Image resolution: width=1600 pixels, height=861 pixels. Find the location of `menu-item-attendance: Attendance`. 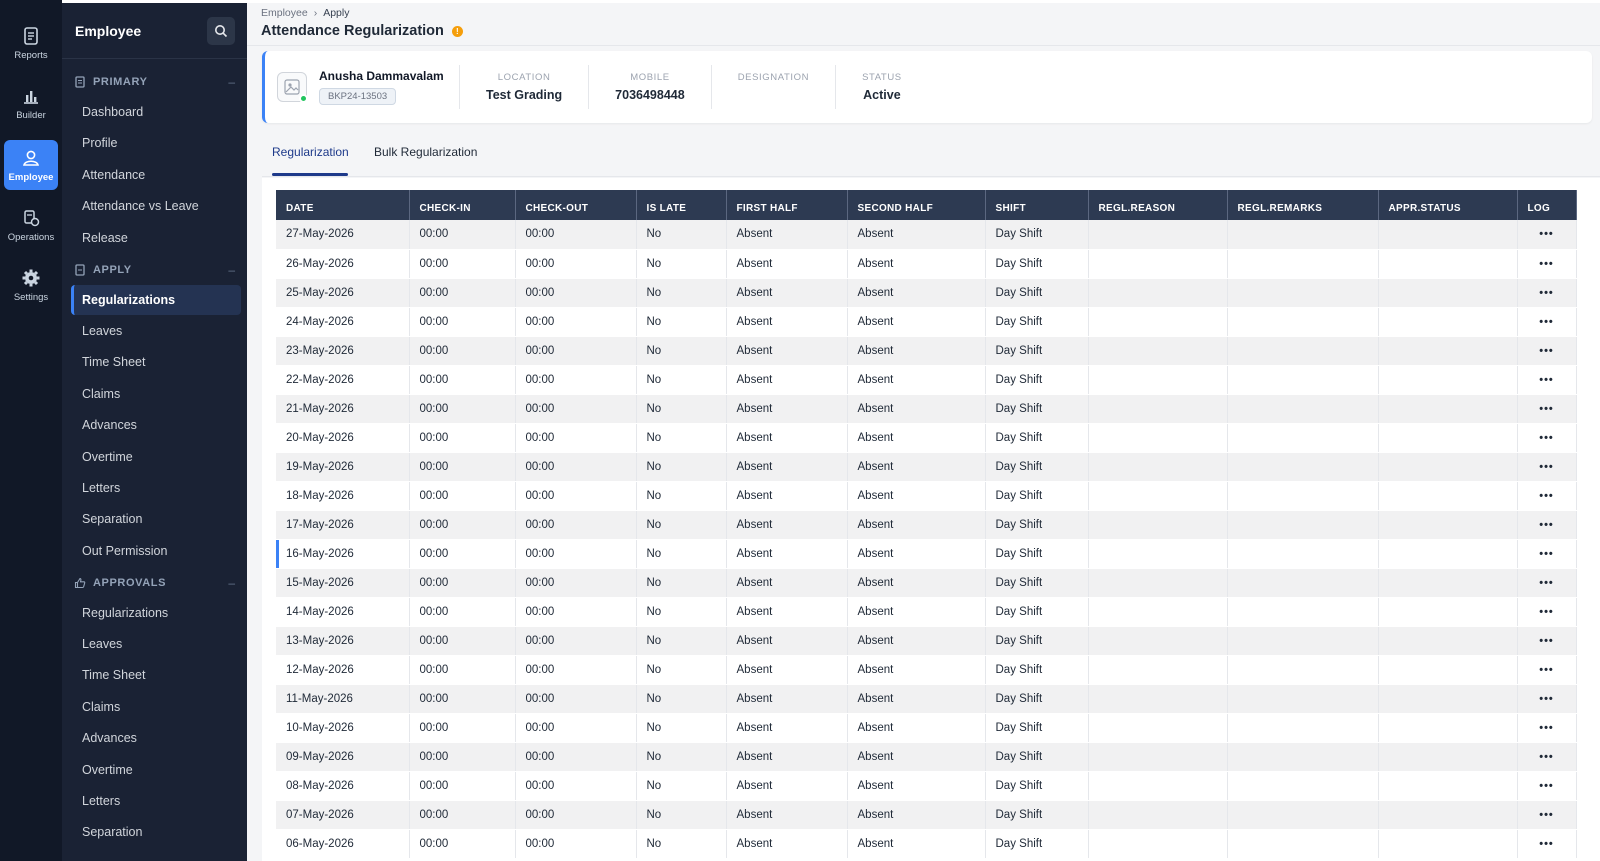

menu-item-attendance: Attendance is located at coordinates (156, 175).